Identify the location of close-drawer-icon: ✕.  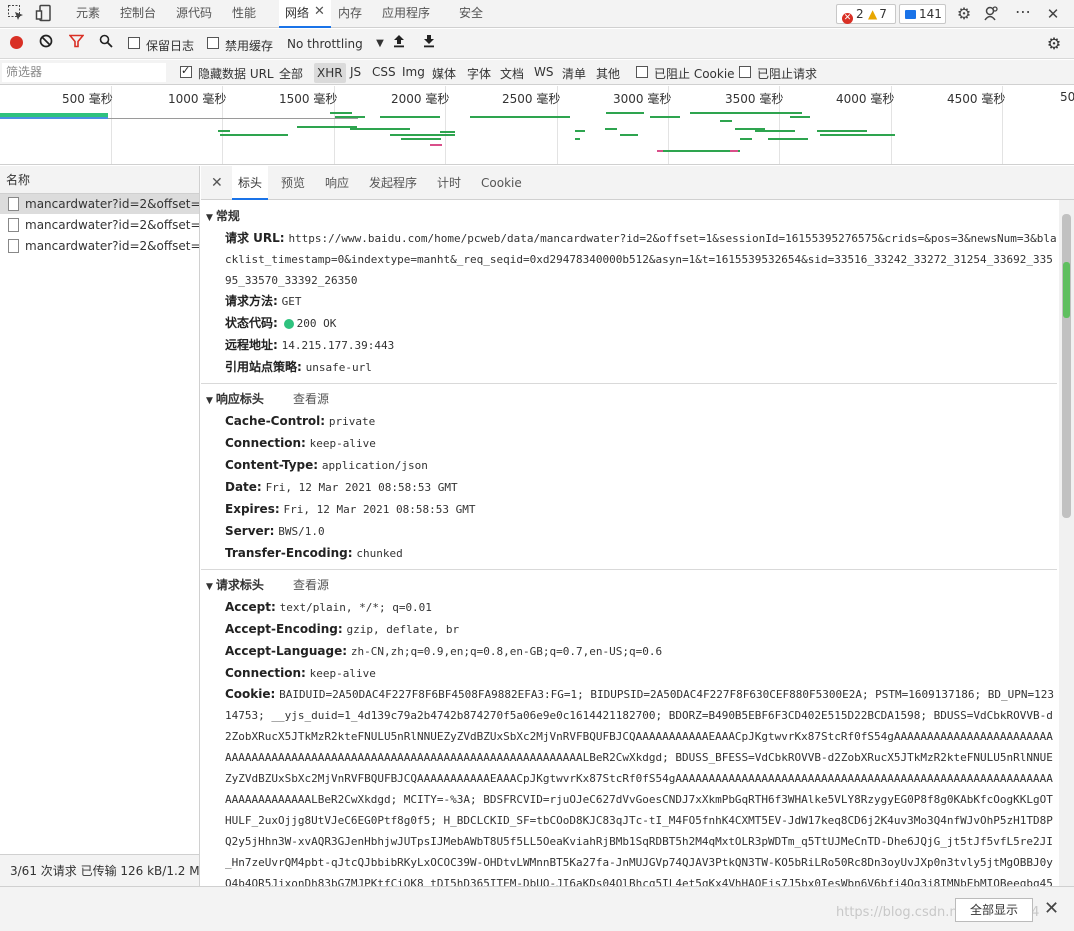
(1051, 908).